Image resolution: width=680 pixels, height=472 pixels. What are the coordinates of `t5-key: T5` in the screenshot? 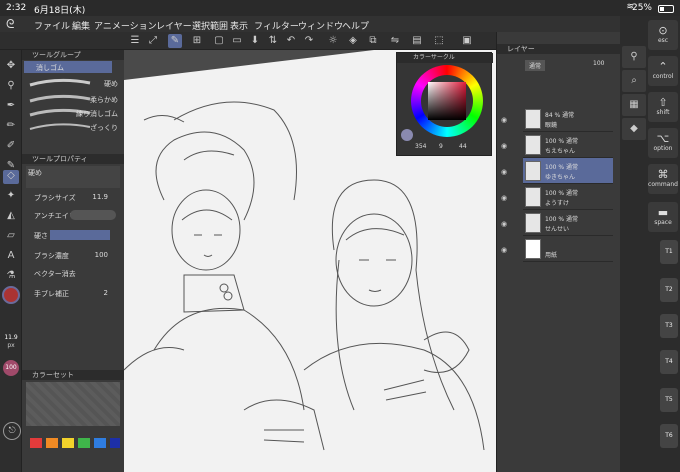 It's located at (669, 400).